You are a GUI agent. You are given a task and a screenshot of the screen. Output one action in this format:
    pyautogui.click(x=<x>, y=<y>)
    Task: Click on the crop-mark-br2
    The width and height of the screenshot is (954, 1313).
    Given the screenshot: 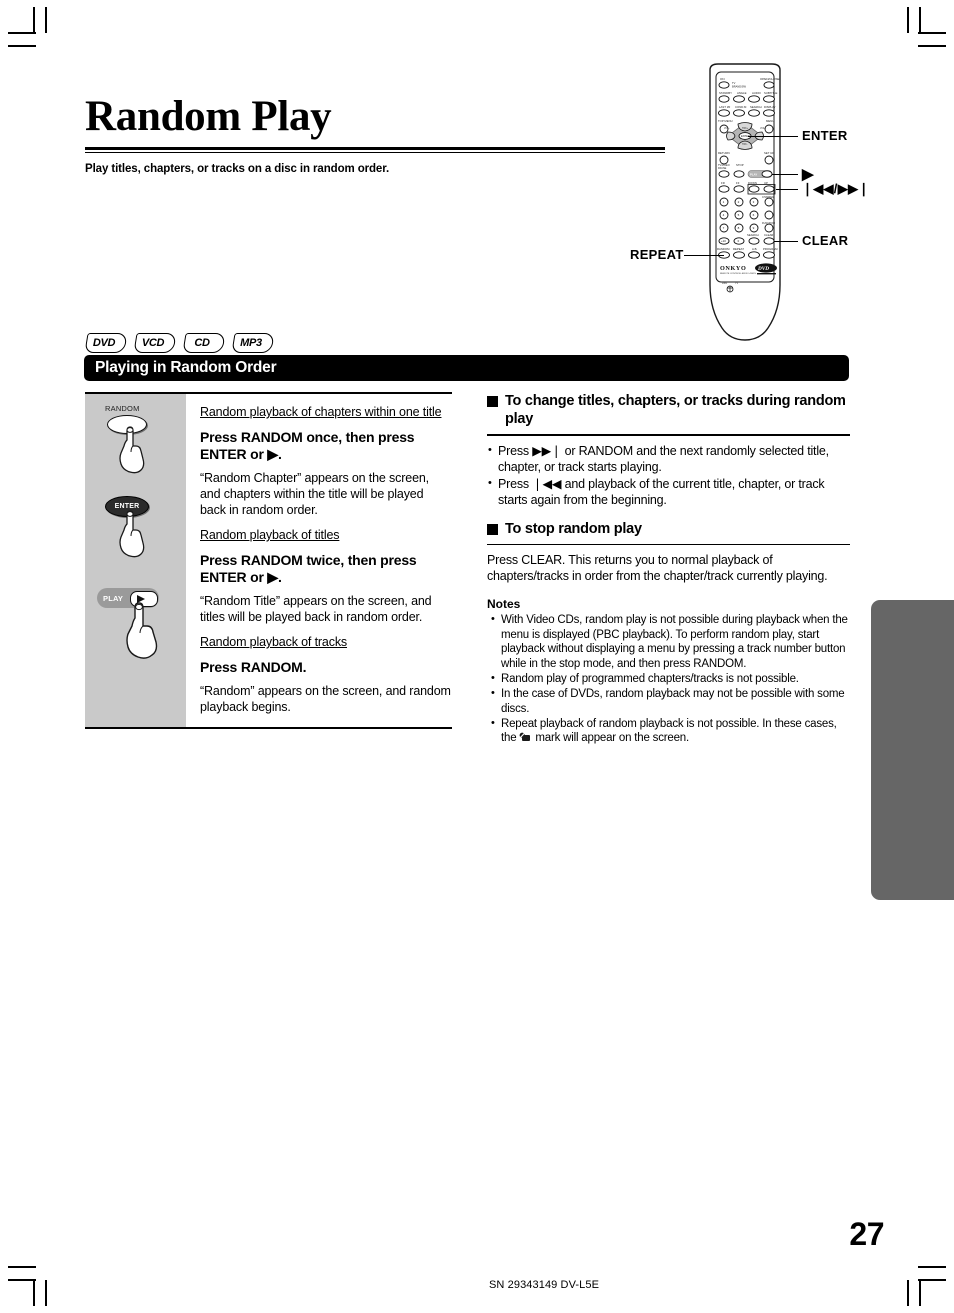 What is the action you would take?
    pyautogui.click(x=932, y=1267)
    